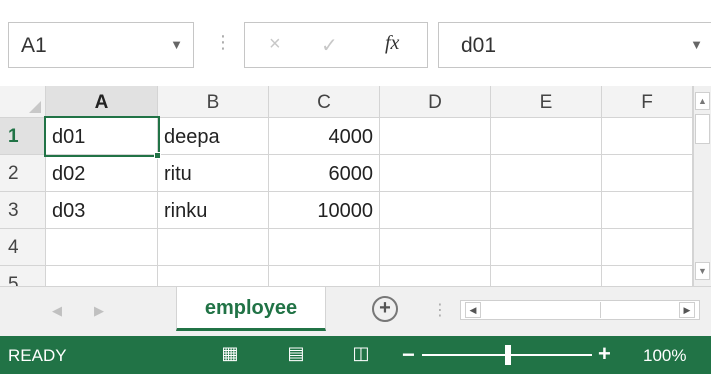 The image size is (711, 374). Describe the element at coordinates (435, 276) in the screenshot. I see `cell-d5` at that location.